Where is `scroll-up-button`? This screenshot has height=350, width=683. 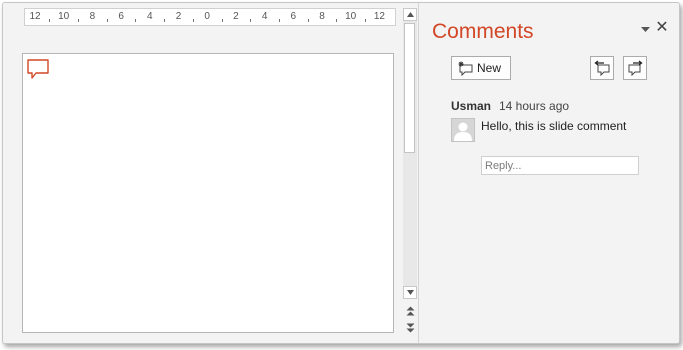 scroll-up-button is located at coordinates (410, 14).